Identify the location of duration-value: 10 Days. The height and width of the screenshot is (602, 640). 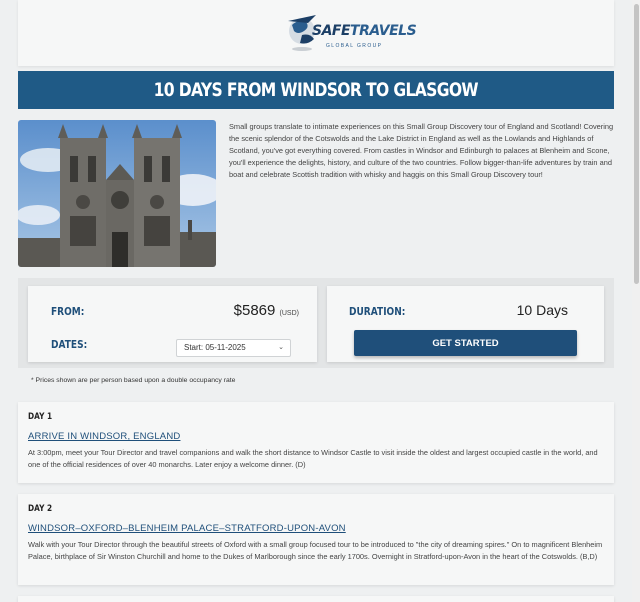
(542, 310).